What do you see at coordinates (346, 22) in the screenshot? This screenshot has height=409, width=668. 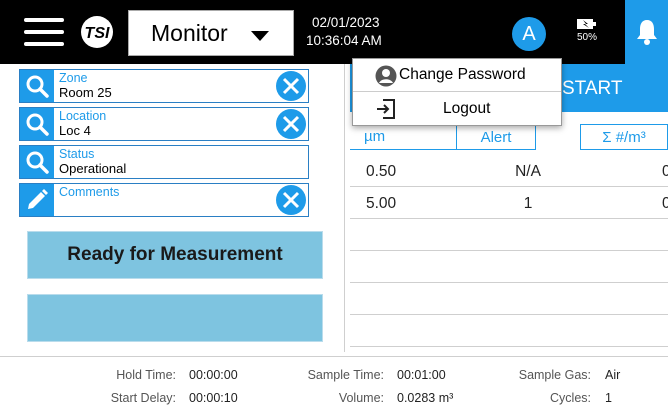 I see `date-text: 02/01/2023` at bounding box center [346, 22].